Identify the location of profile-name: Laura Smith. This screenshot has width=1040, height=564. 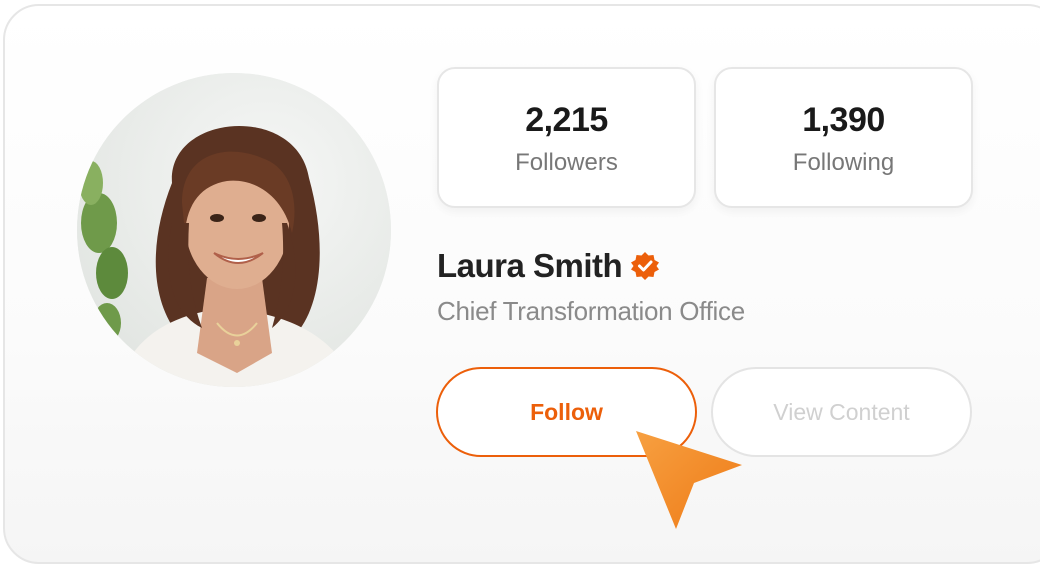
(530, 265).